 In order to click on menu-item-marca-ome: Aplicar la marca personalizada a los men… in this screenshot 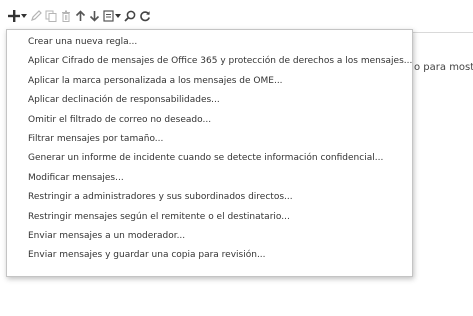, I will do `click(209, 81)`.